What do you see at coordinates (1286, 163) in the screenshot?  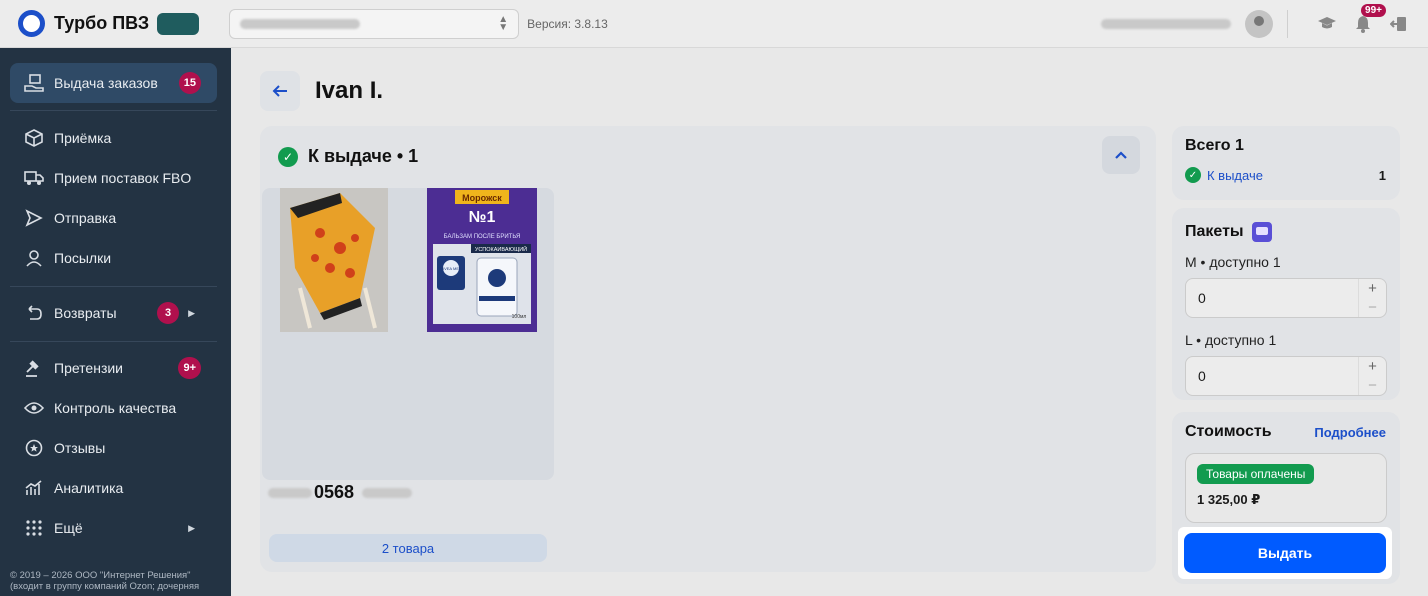 I see `summary-card: Всего 1 ✓ К выдаче 1` at bounding box center [1286, 163].